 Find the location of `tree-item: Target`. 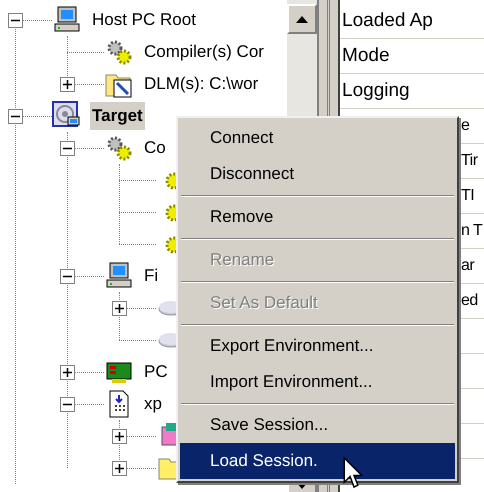

tree-item: Target is located at coordinates (117, 116).